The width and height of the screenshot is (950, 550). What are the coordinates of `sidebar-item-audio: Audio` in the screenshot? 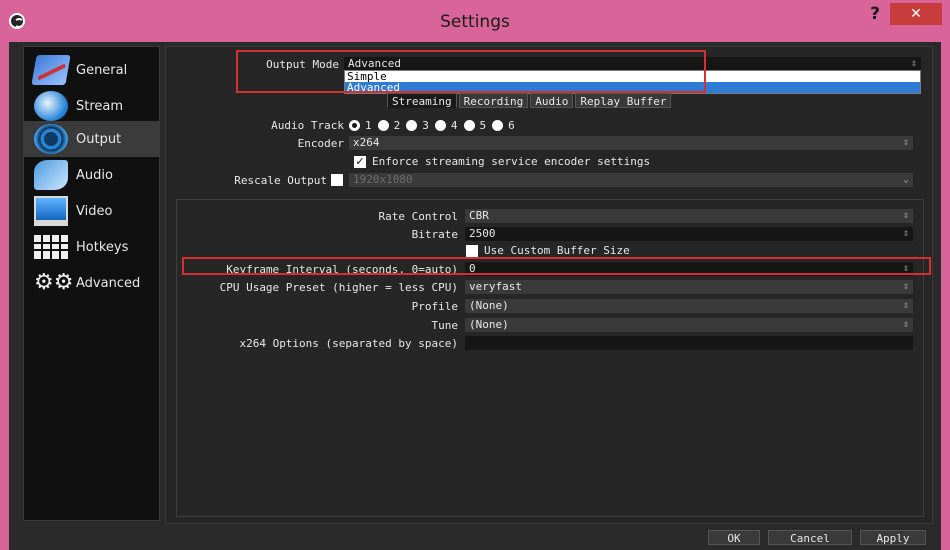 It's located at (91, 175).